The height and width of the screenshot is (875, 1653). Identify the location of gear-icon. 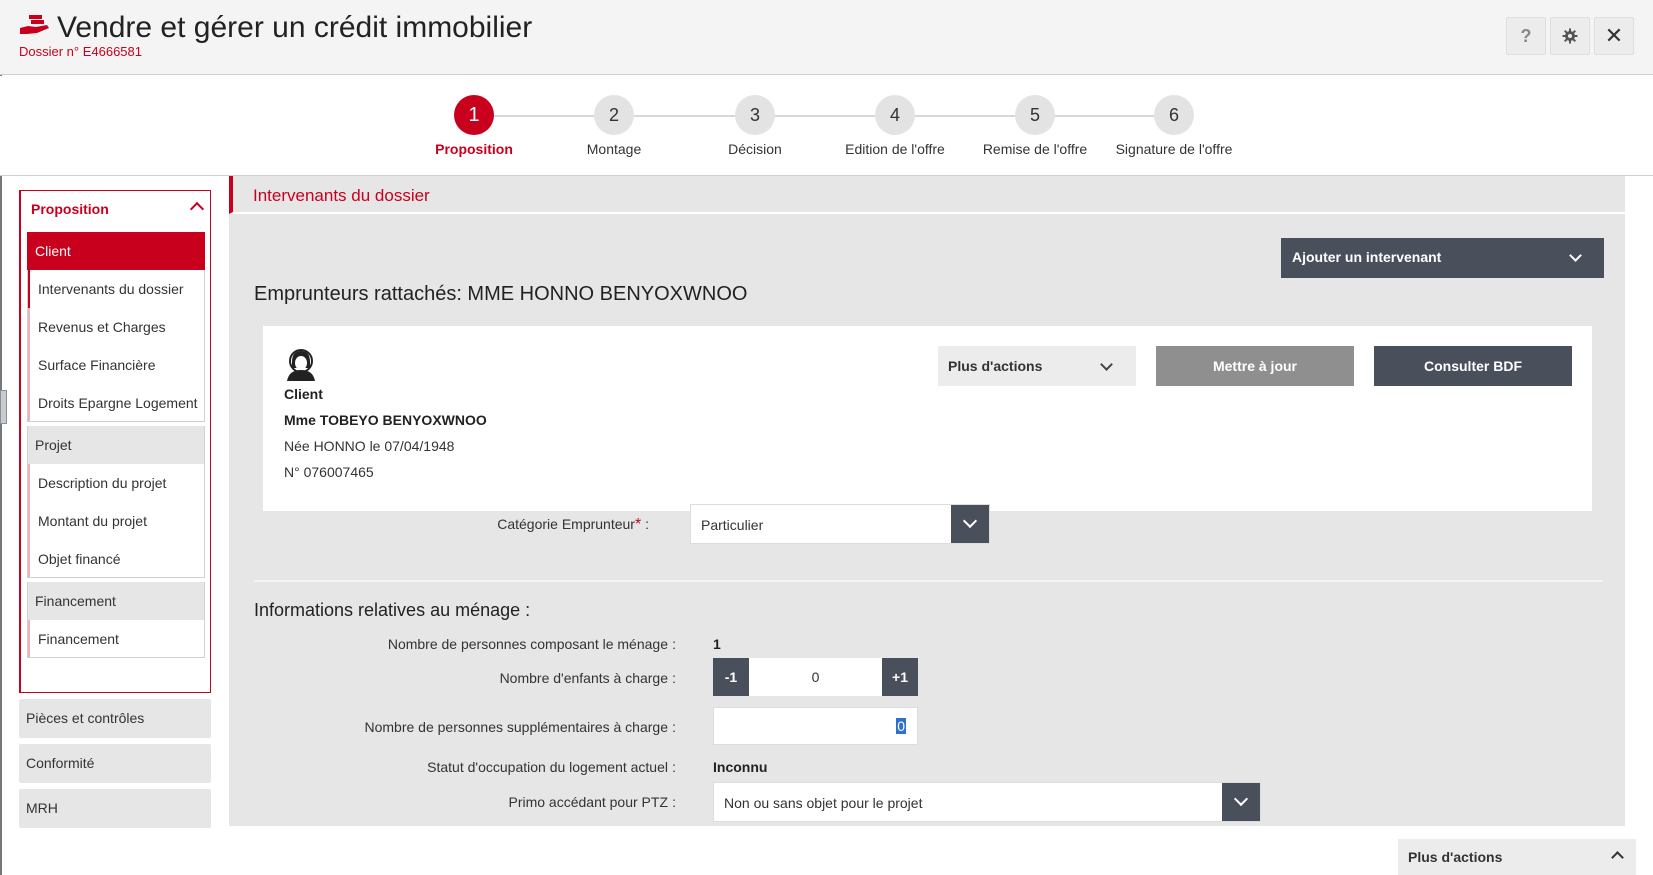
(1570, 36).